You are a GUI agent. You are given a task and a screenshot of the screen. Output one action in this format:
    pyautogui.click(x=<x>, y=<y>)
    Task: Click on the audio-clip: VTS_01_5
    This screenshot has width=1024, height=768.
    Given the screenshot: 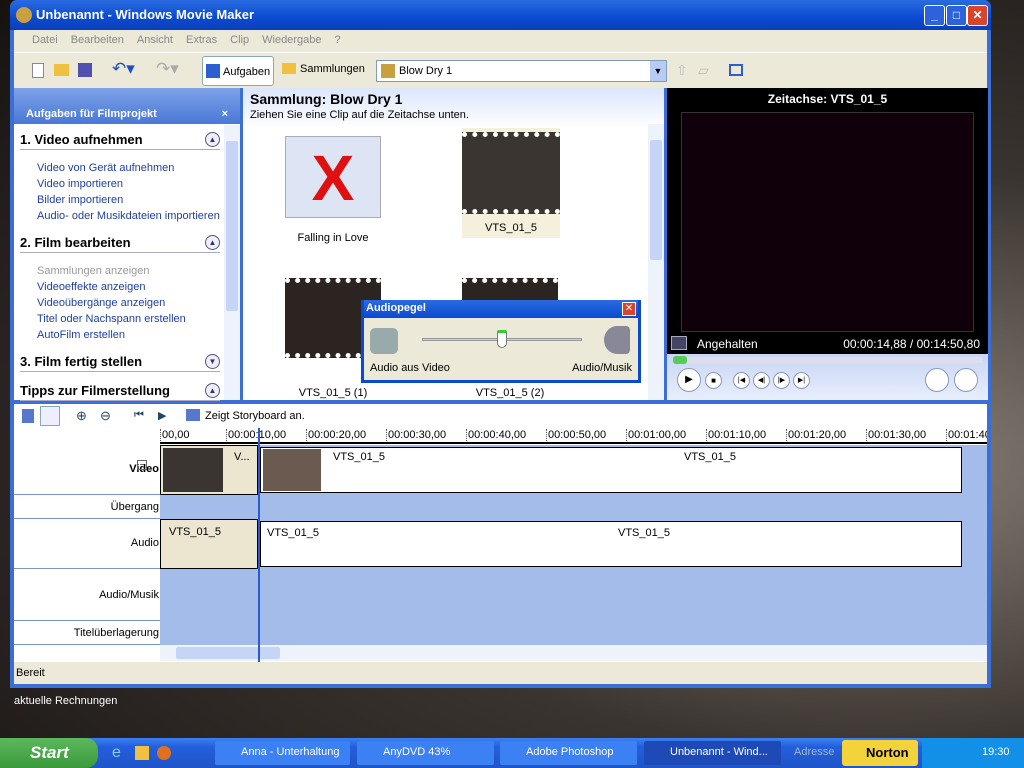 What is the action you would take?
    pyautogui.click(x=209, y=544)
    